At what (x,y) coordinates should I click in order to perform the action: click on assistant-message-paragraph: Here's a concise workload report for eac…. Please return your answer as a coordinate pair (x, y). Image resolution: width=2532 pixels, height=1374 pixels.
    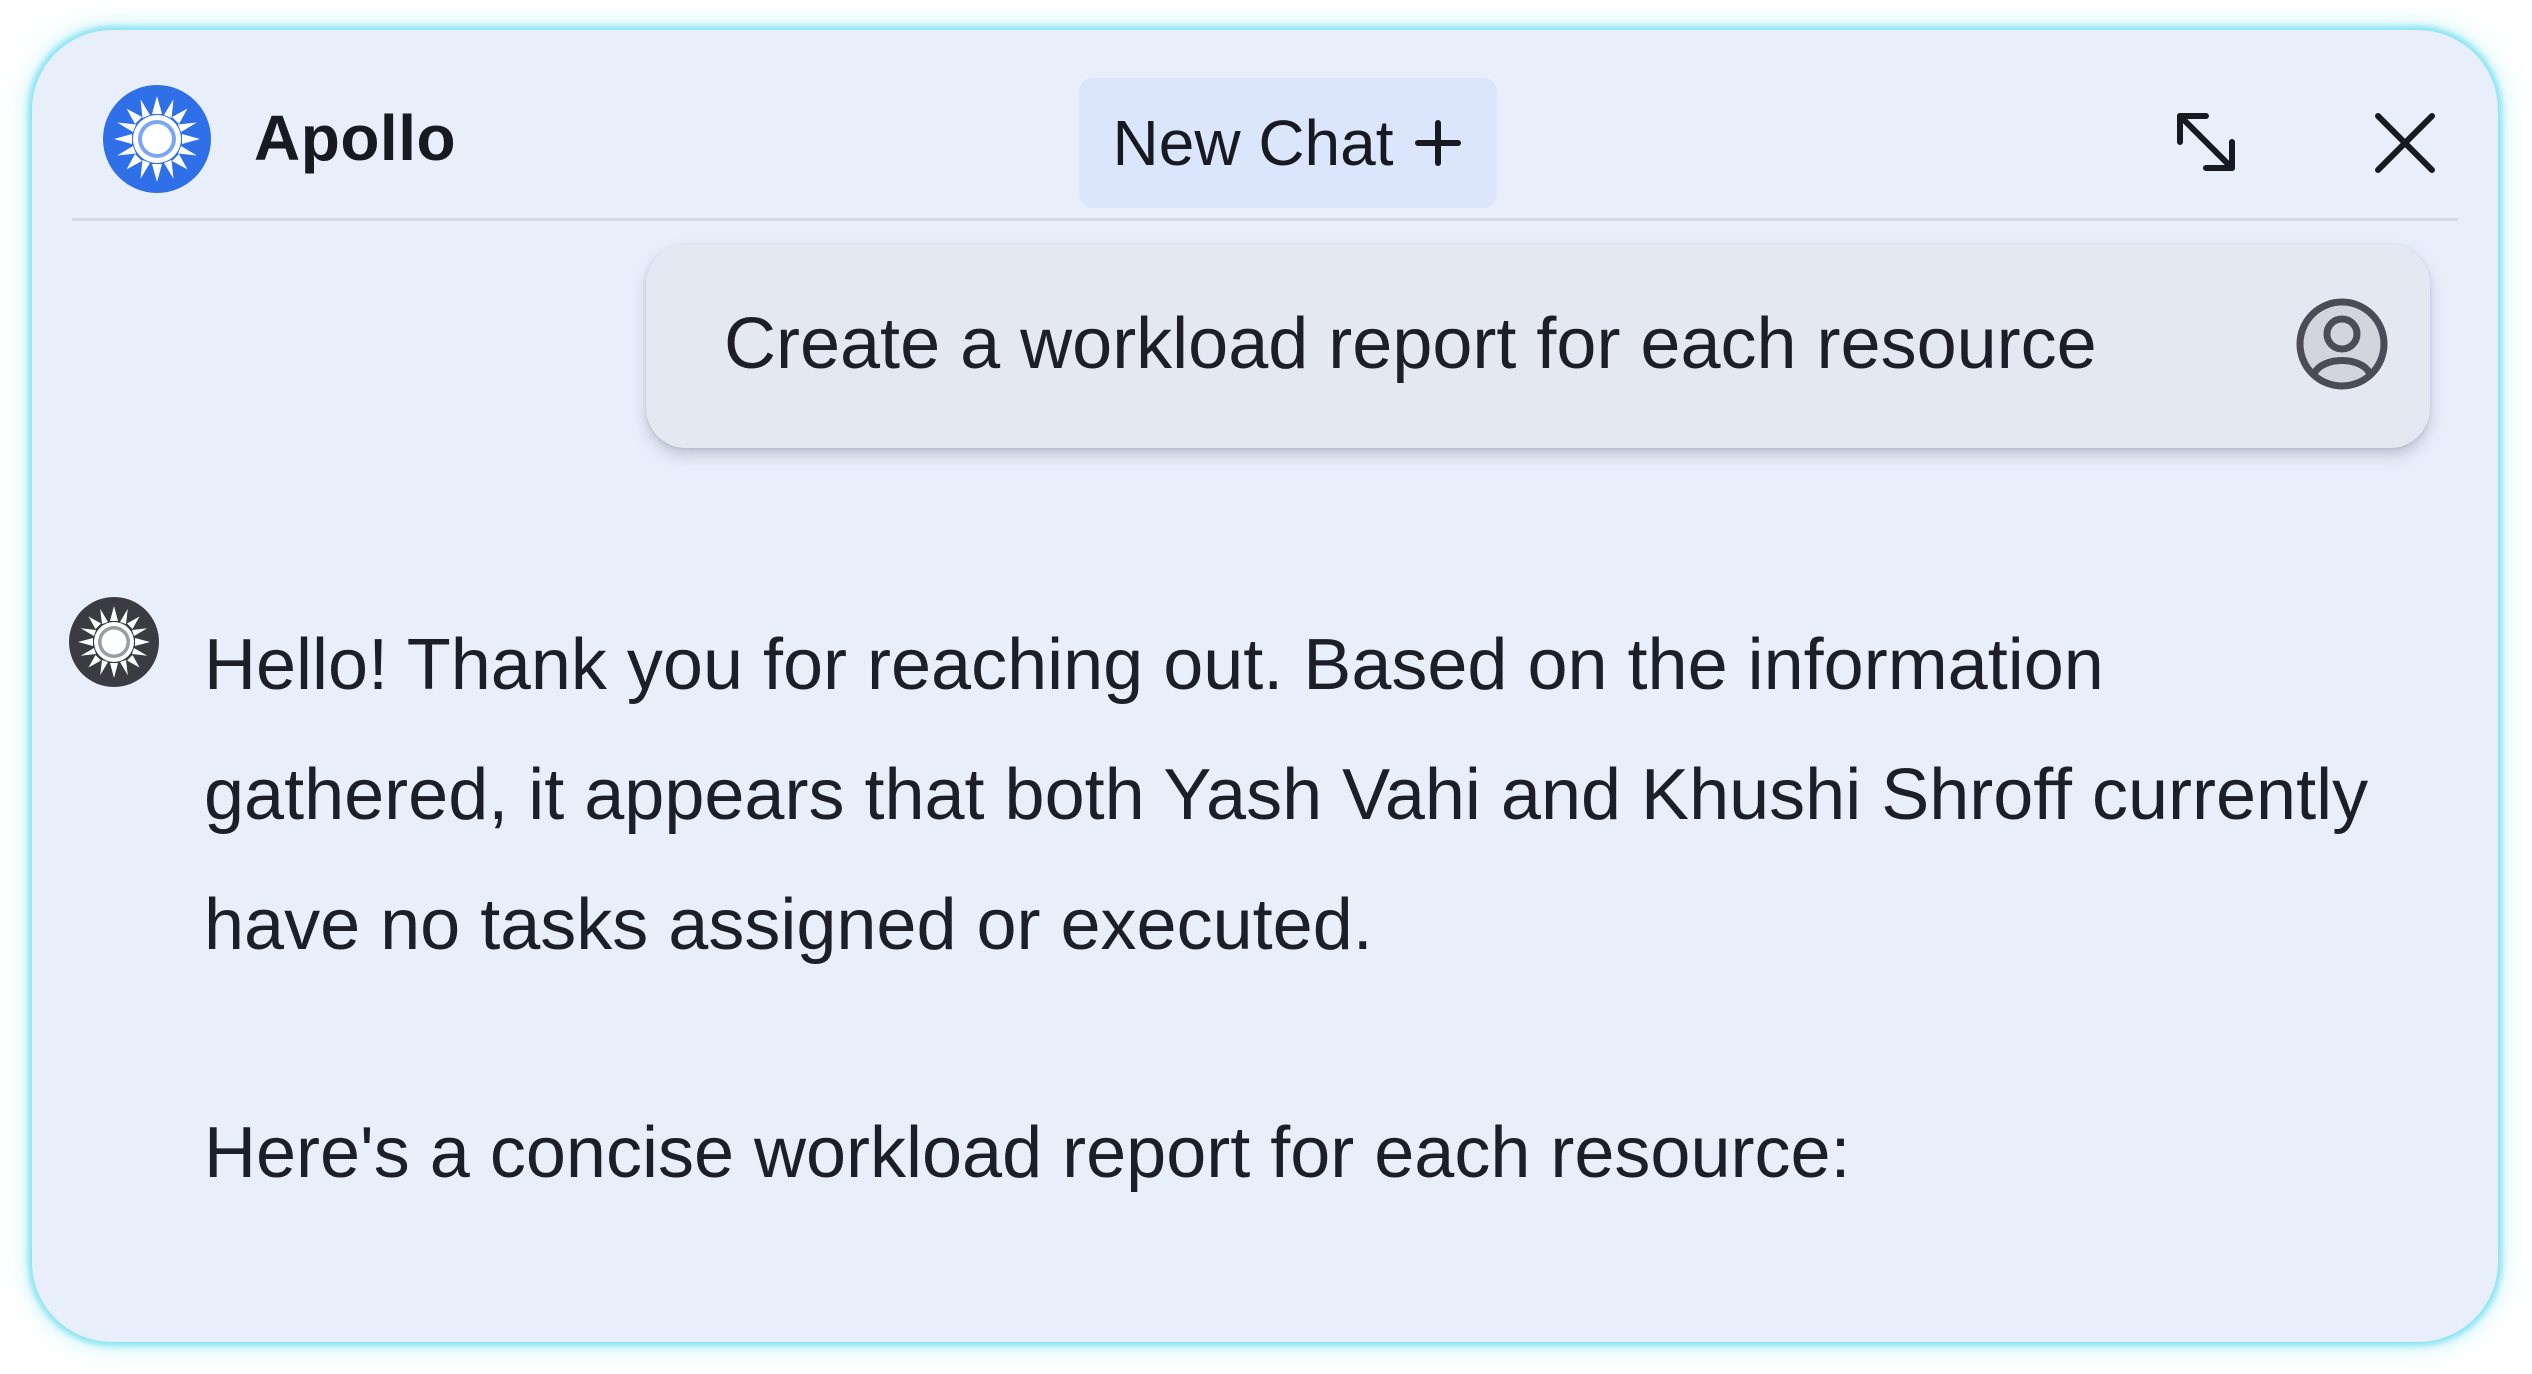
    Looking at the image, I should click on (1027, 1153).